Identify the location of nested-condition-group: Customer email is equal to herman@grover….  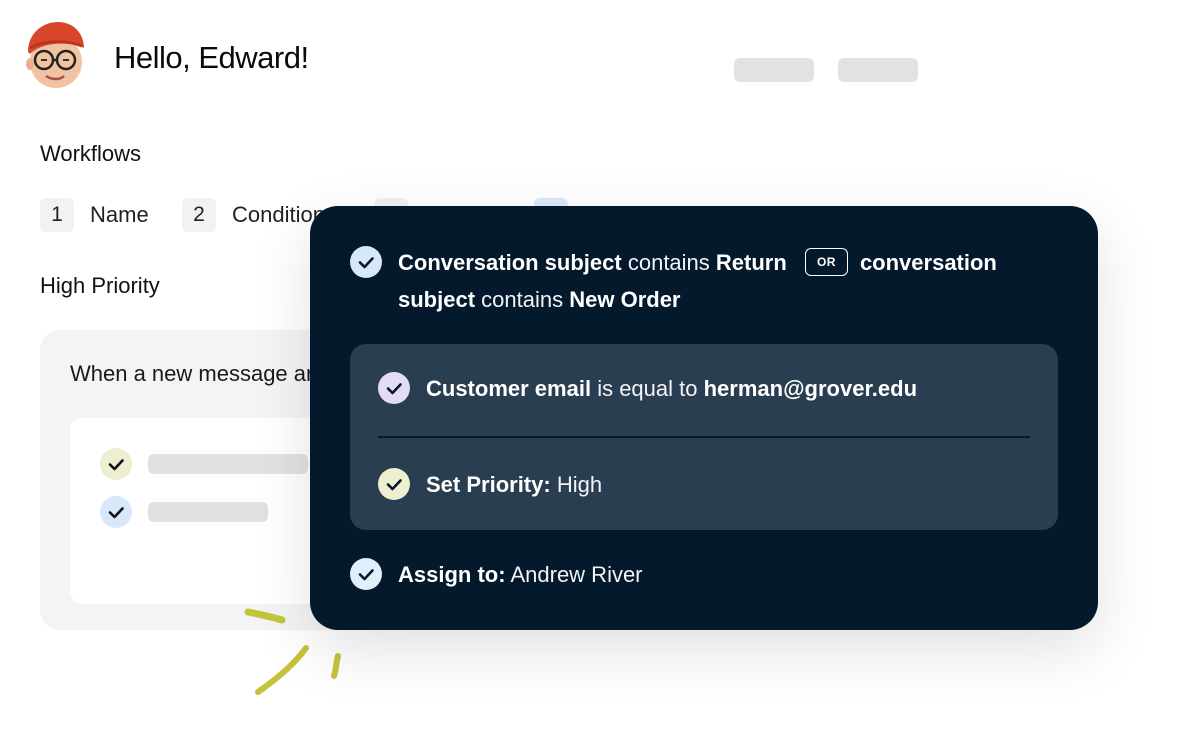
(704, 437).